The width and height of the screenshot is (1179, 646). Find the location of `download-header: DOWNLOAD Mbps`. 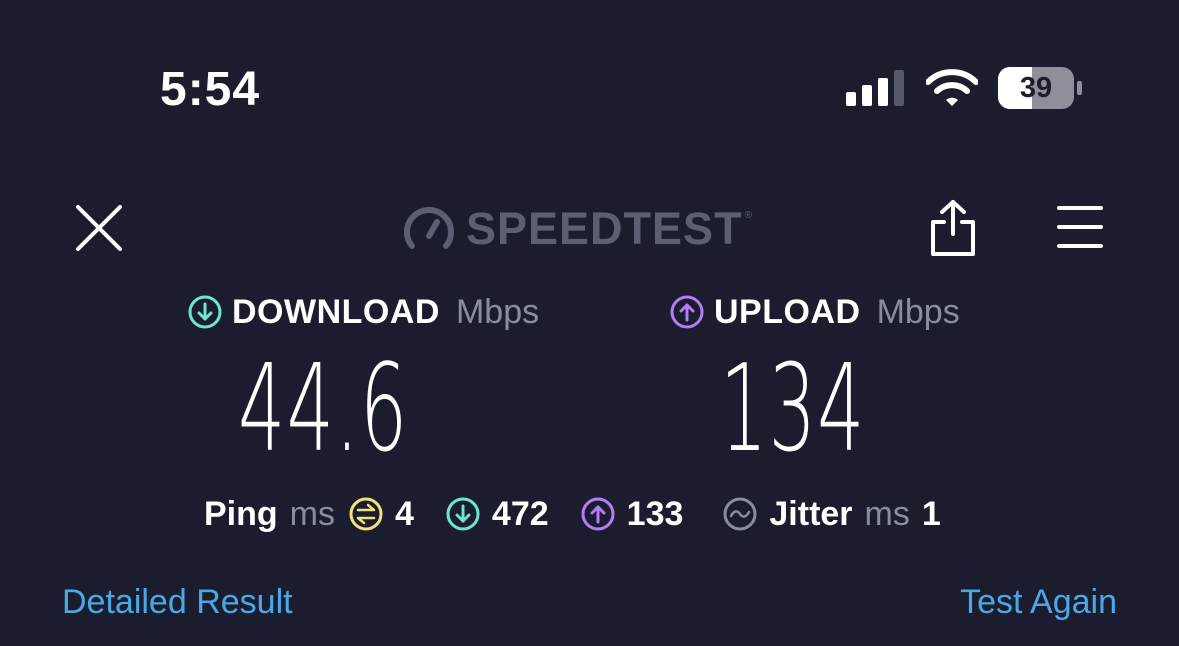

download-header: DOWNLOAD Mbps is located at coordinates (363, 312).